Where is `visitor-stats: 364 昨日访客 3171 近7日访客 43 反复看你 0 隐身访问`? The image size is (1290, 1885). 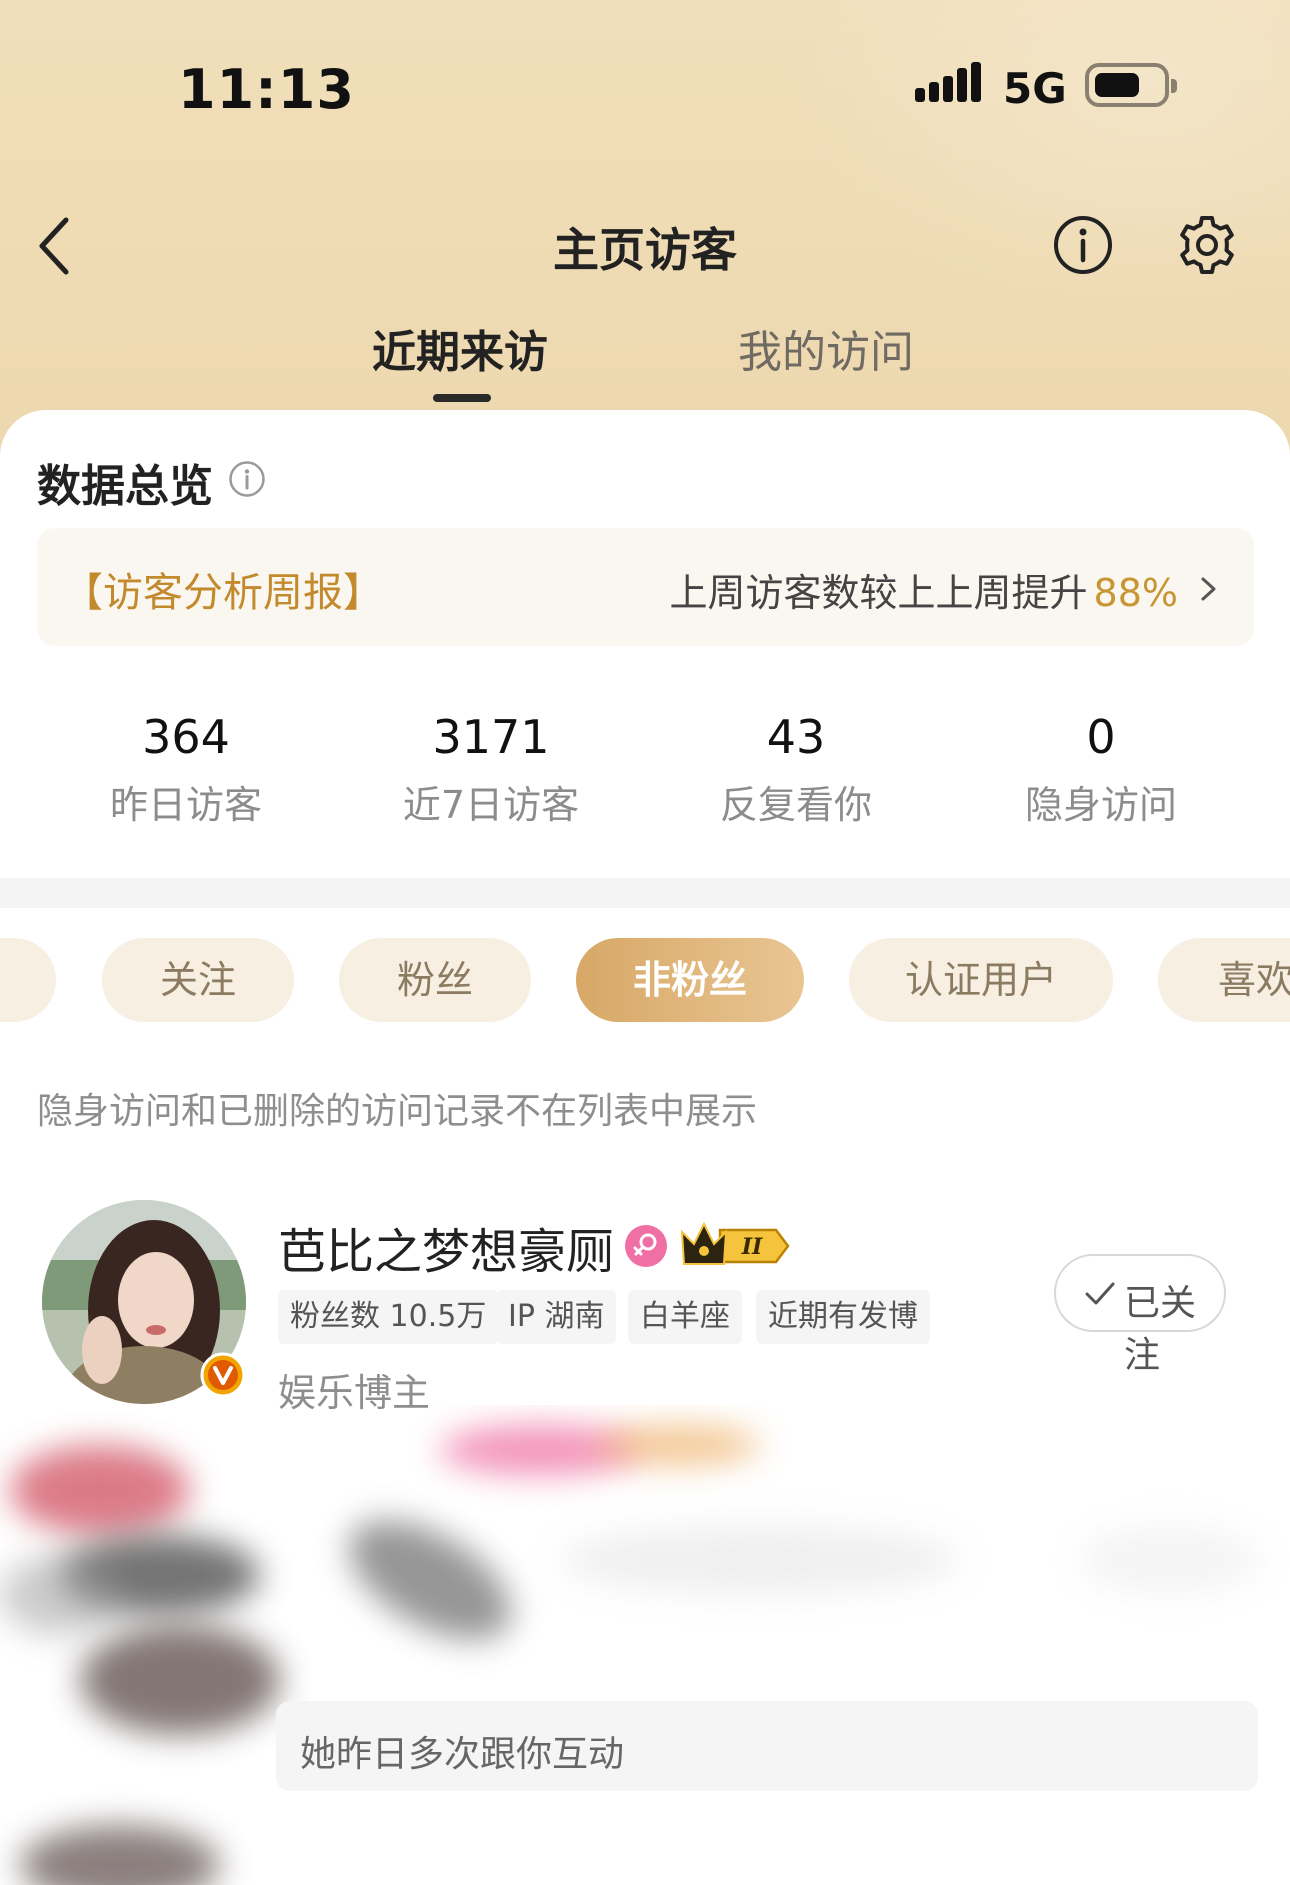
visitor-stats: 364 昨日访客 3171 近7日访客 43 反复看你 0 隐身访问 is located at coordinates (645, 770).